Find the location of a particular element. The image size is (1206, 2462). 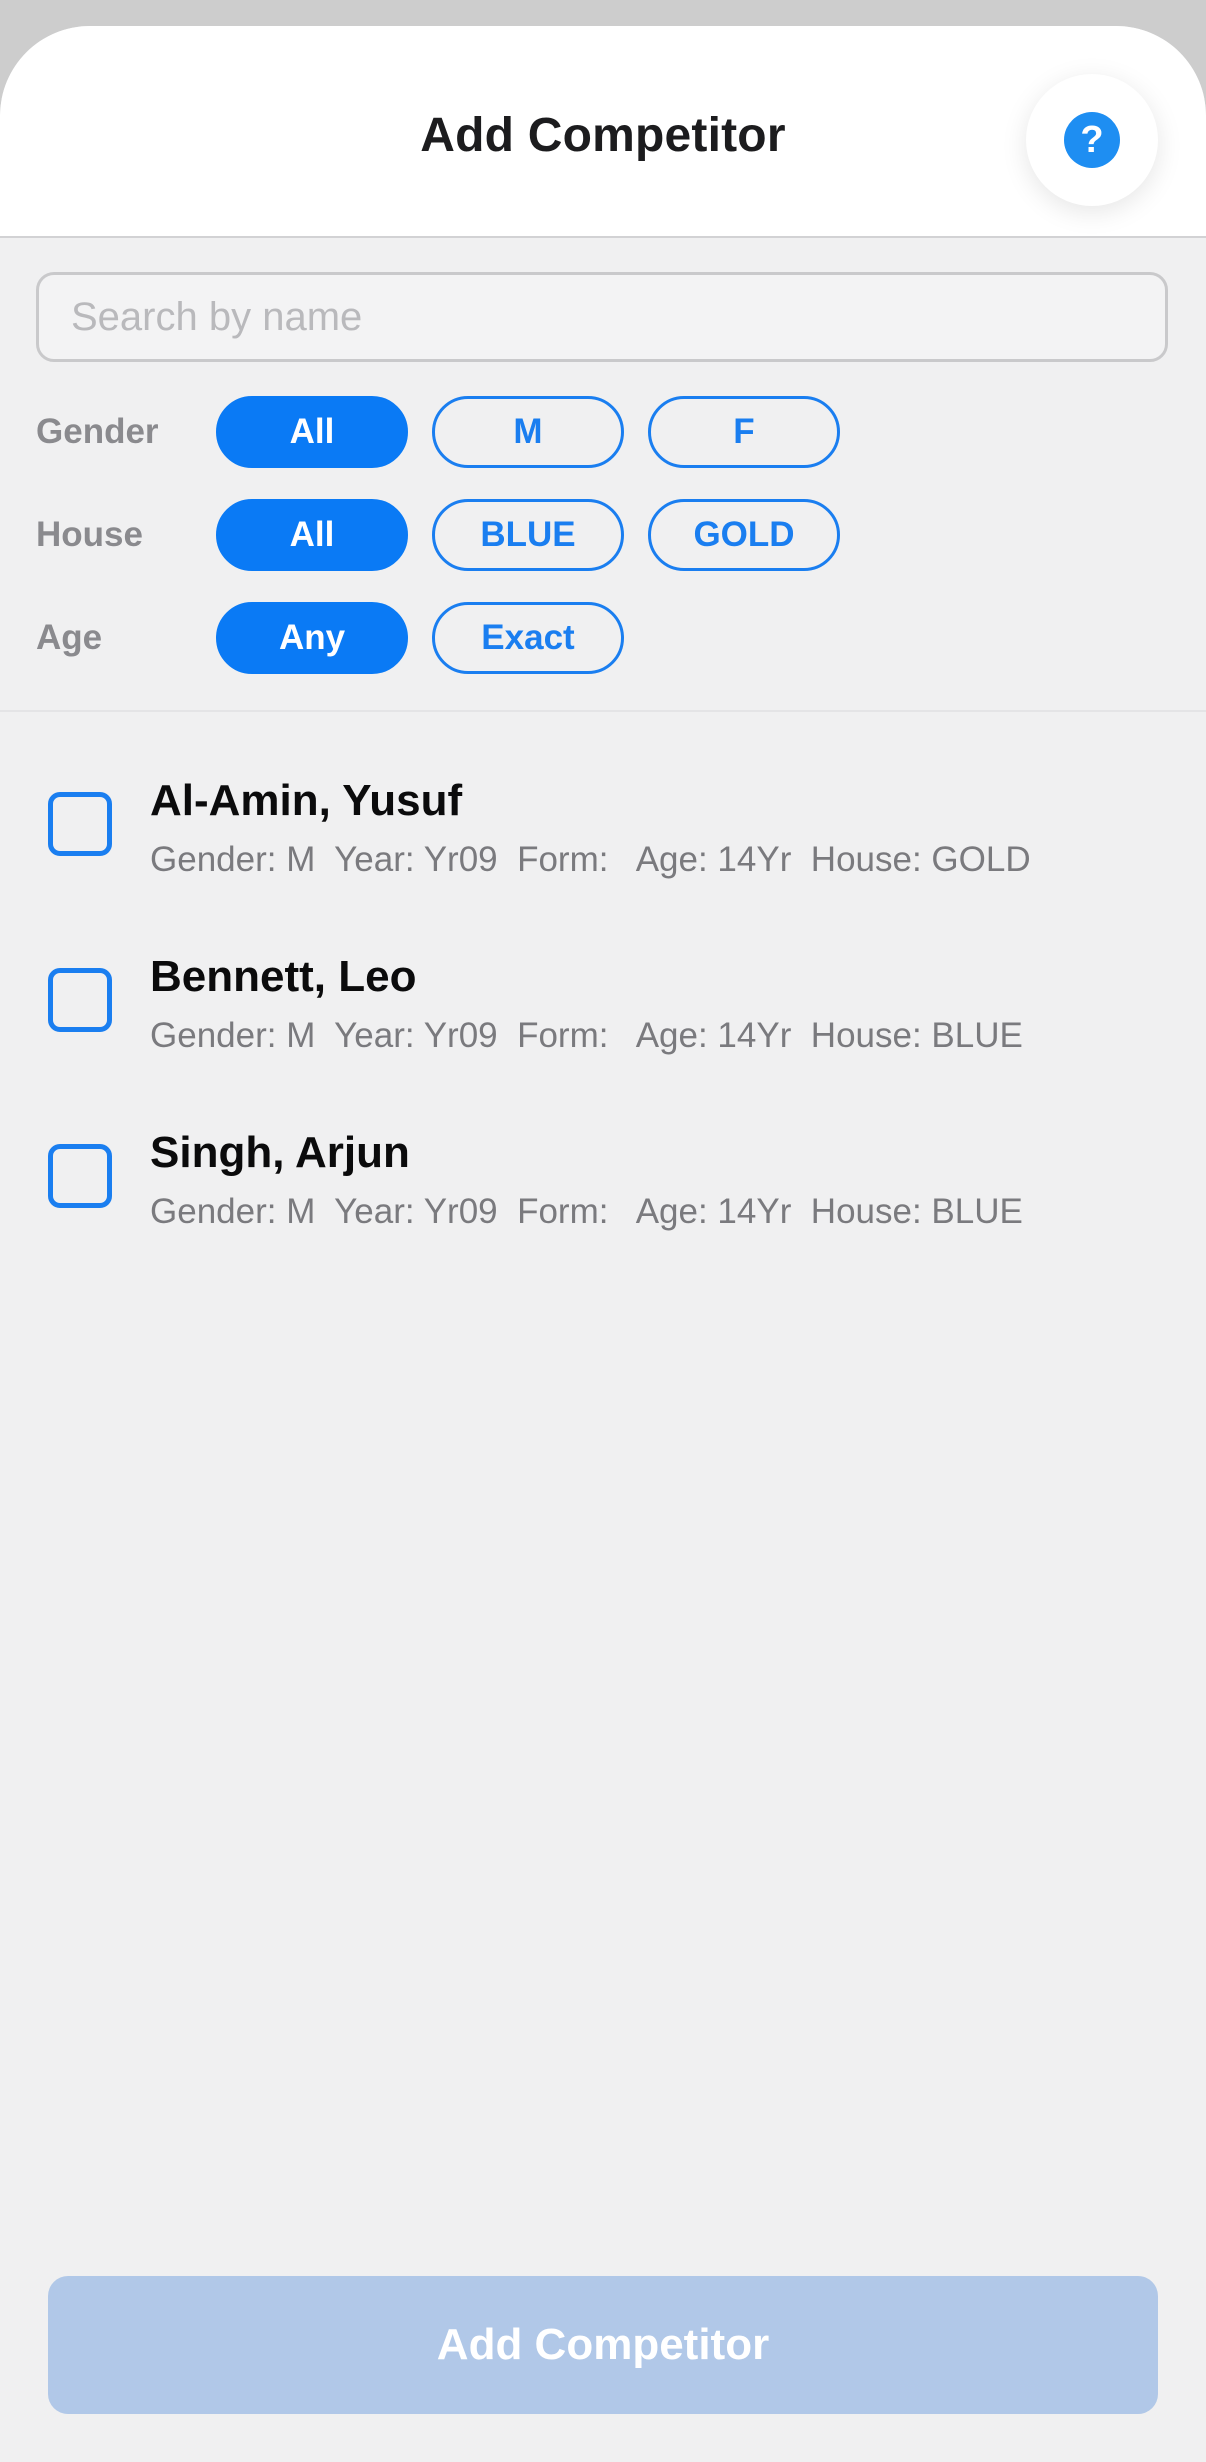

search-input is located at coordinates (617, 317).